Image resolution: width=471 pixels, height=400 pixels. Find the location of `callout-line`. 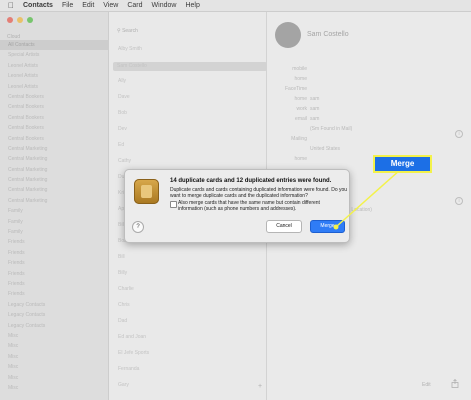

callout-line is located at coordinates (368, 198).